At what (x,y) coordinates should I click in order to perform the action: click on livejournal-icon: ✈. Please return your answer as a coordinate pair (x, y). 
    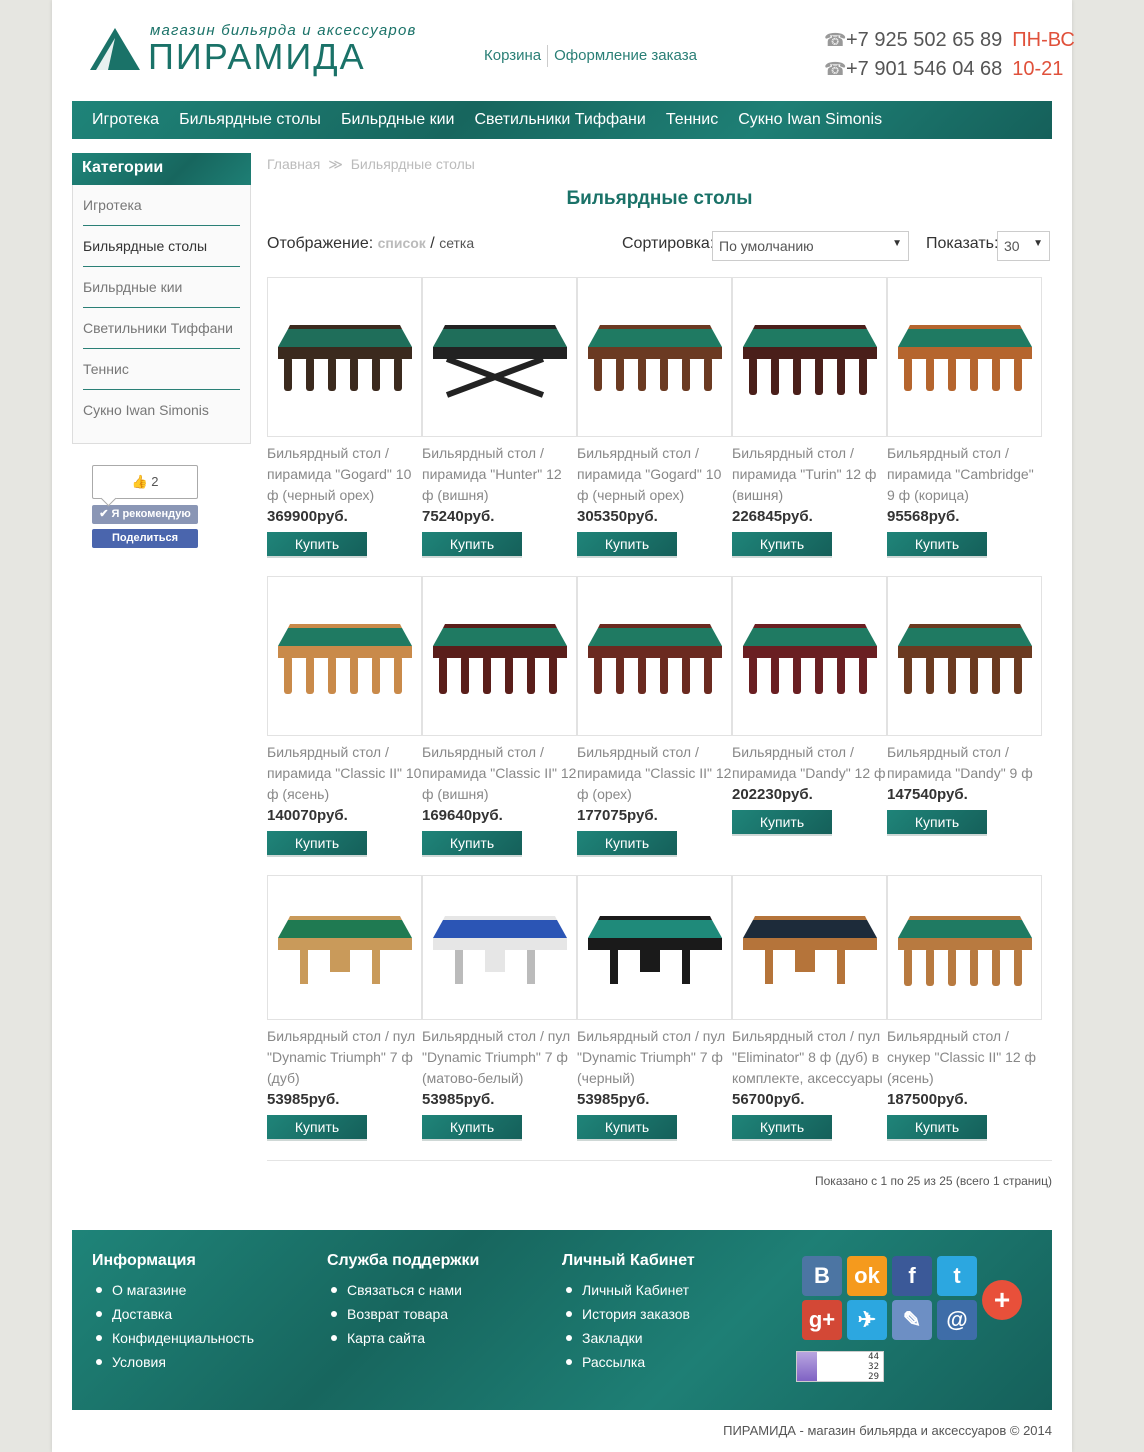
    Looking at the image, I should click on (867, 1320).